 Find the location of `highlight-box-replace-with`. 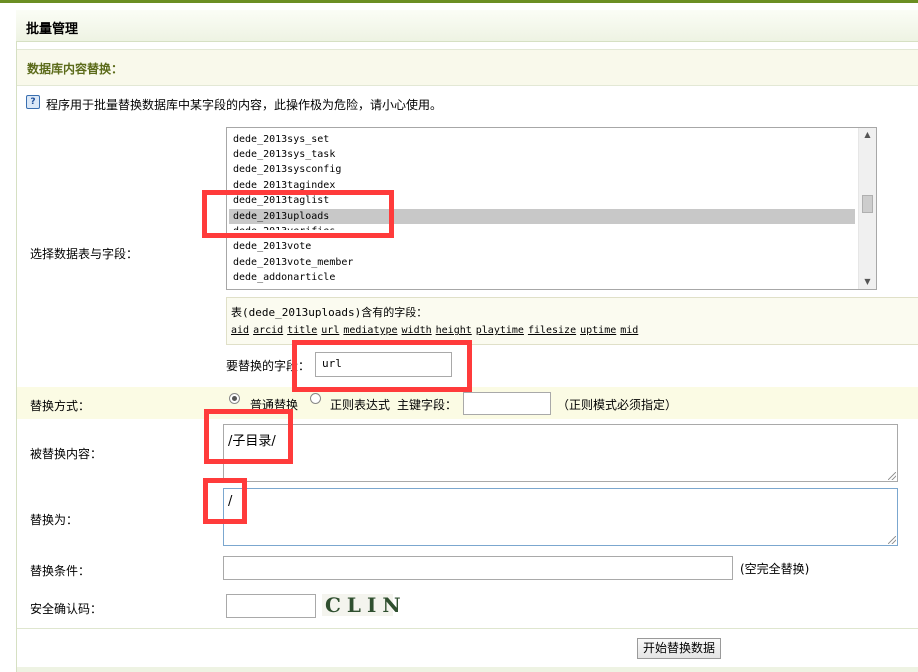

highlight-box-replace-with is located at coordinates (225, 501).